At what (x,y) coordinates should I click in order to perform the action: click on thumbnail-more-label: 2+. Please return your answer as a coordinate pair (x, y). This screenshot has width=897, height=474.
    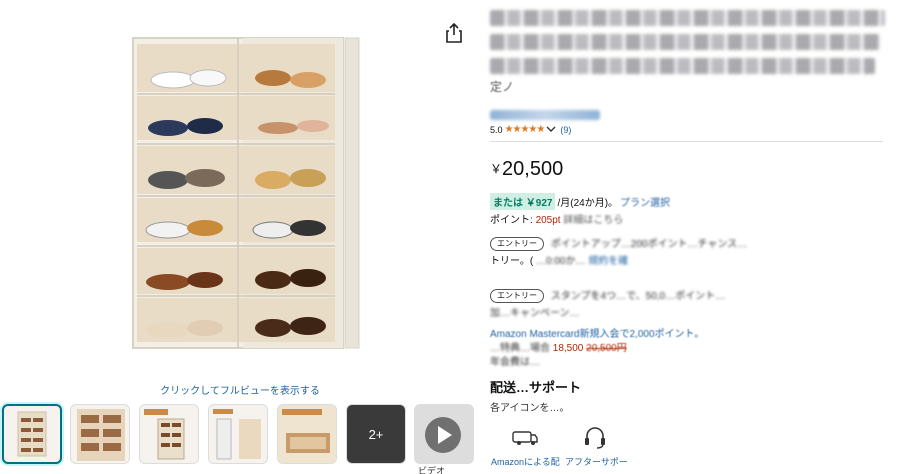
    Looking at the image, I should click on (376, 434).